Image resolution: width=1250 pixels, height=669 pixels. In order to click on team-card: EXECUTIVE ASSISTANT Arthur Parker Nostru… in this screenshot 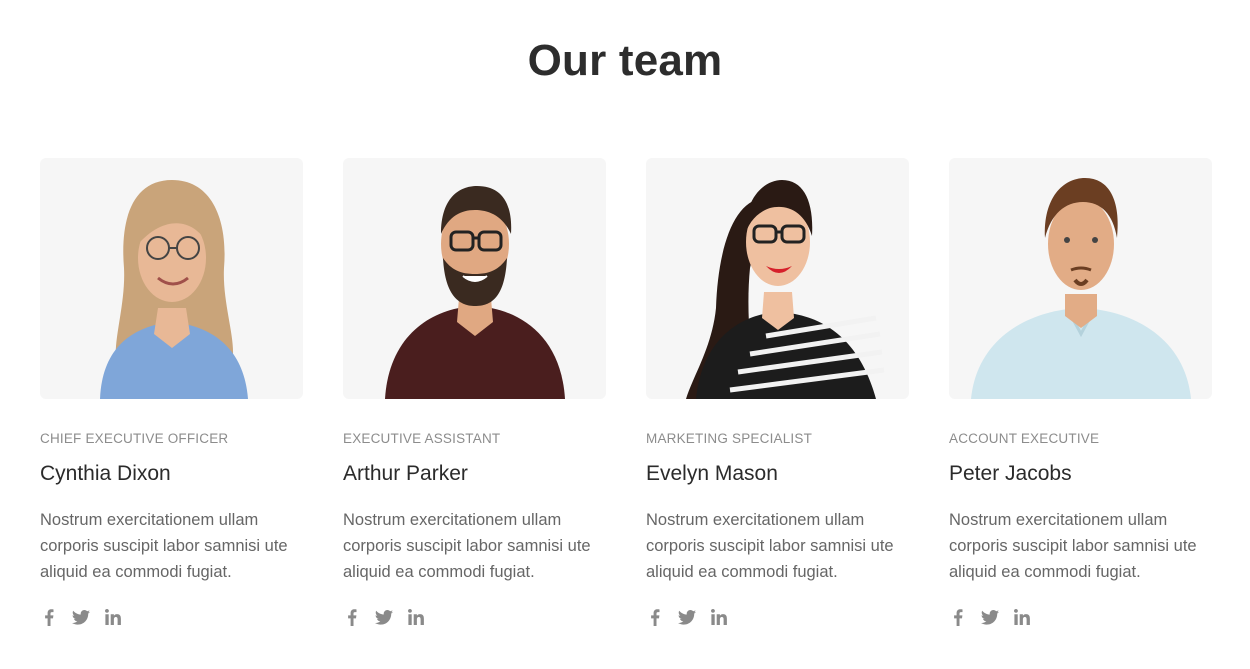, I will do `click(474, 392)`.